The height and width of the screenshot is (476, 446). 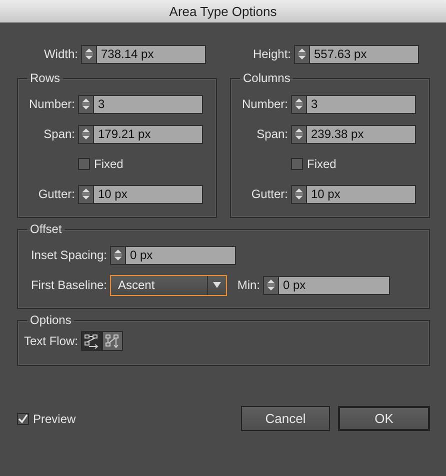 I want to click on text-flow-rows-icon, so click(x=92, y=341).